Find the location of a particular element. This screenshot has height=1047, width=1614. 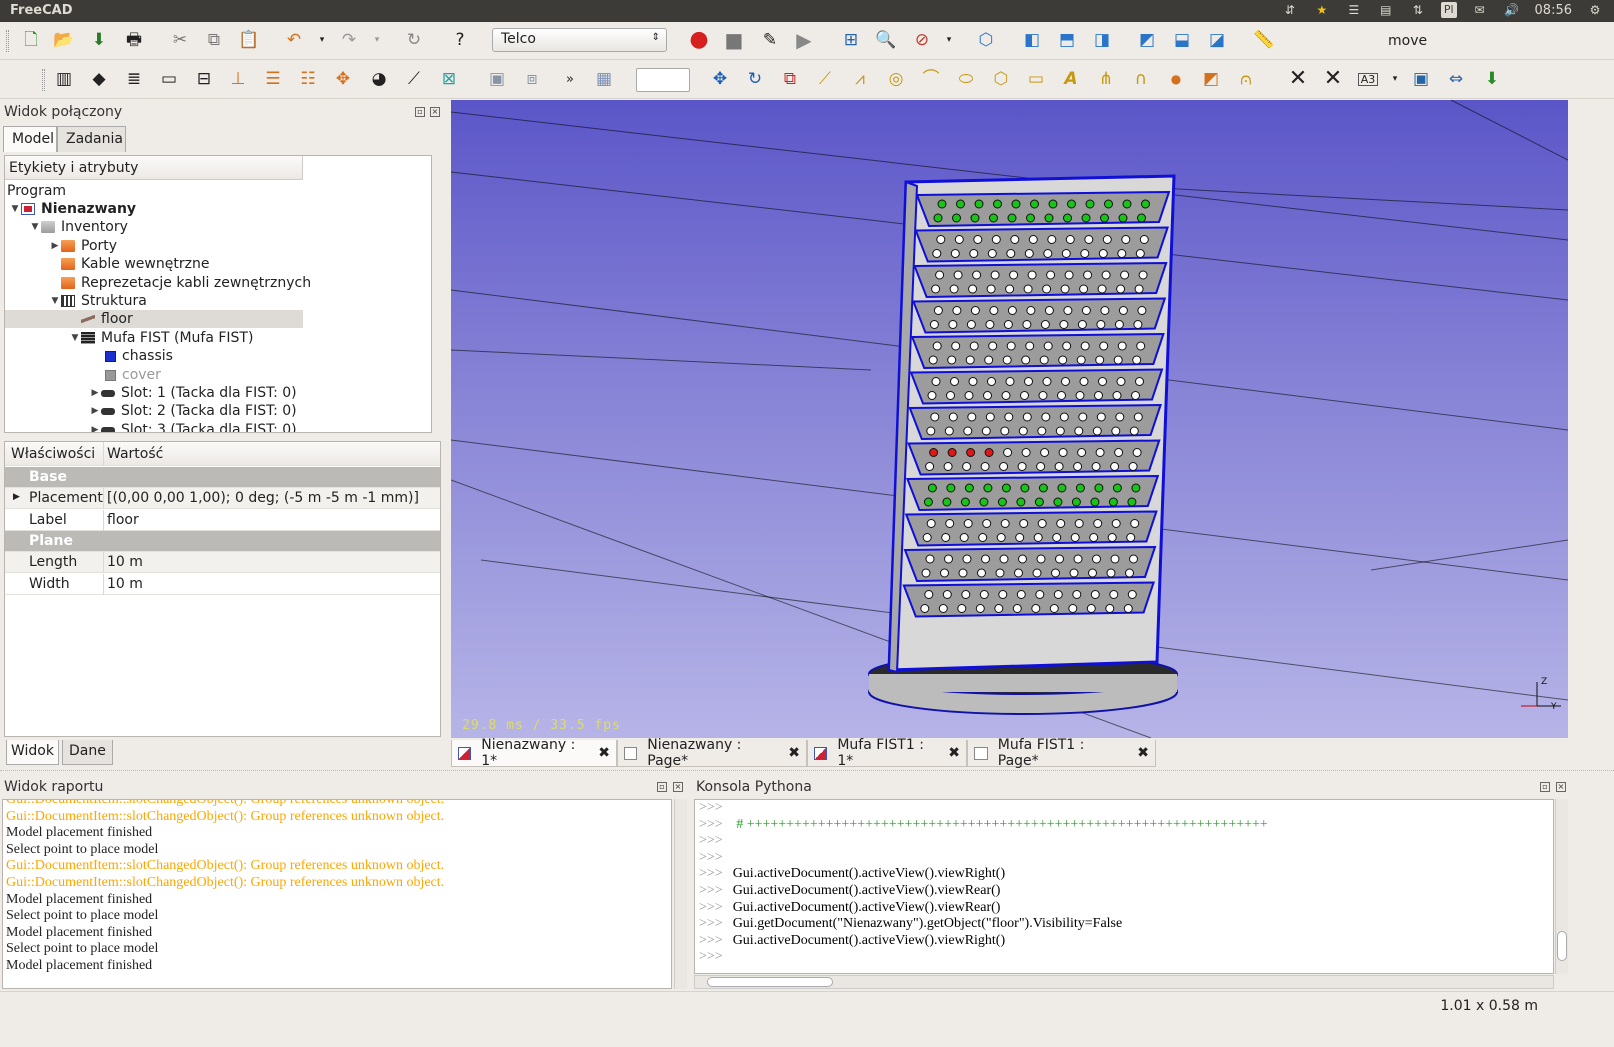

run-macro-icon: ▶ is located at coordinates (804, 40).